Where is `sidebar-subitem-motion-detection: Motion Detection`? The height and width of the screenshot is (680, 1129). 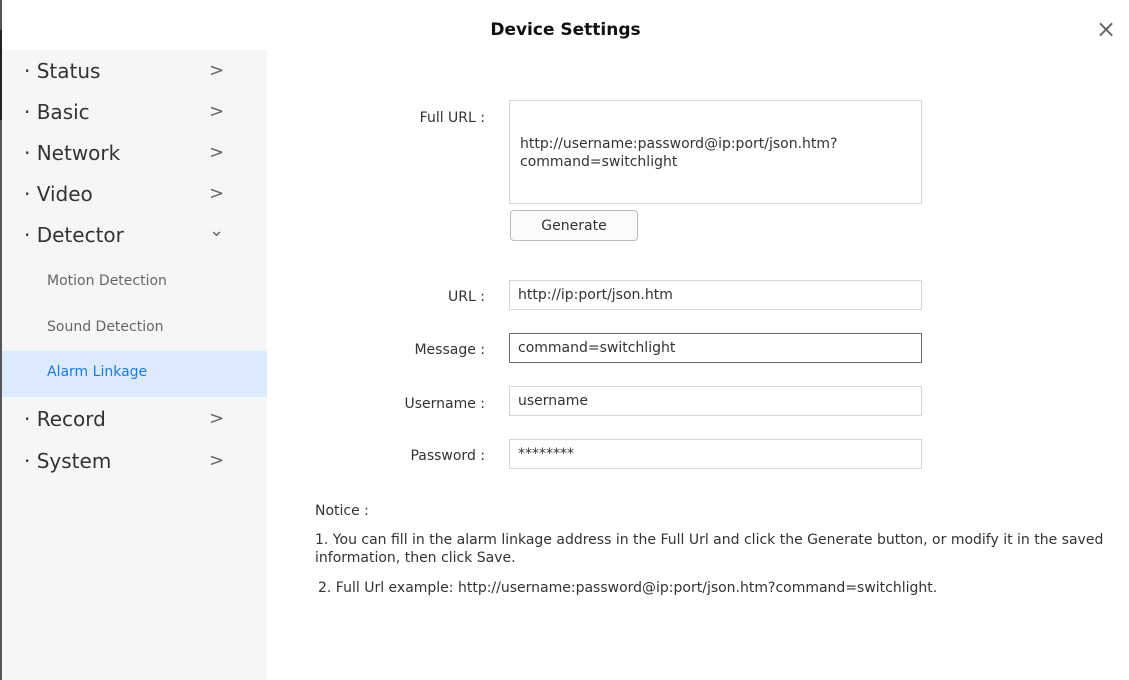 sidebar-subitem-motion-detection: Motion Detection is located at coordinates (134, 283).